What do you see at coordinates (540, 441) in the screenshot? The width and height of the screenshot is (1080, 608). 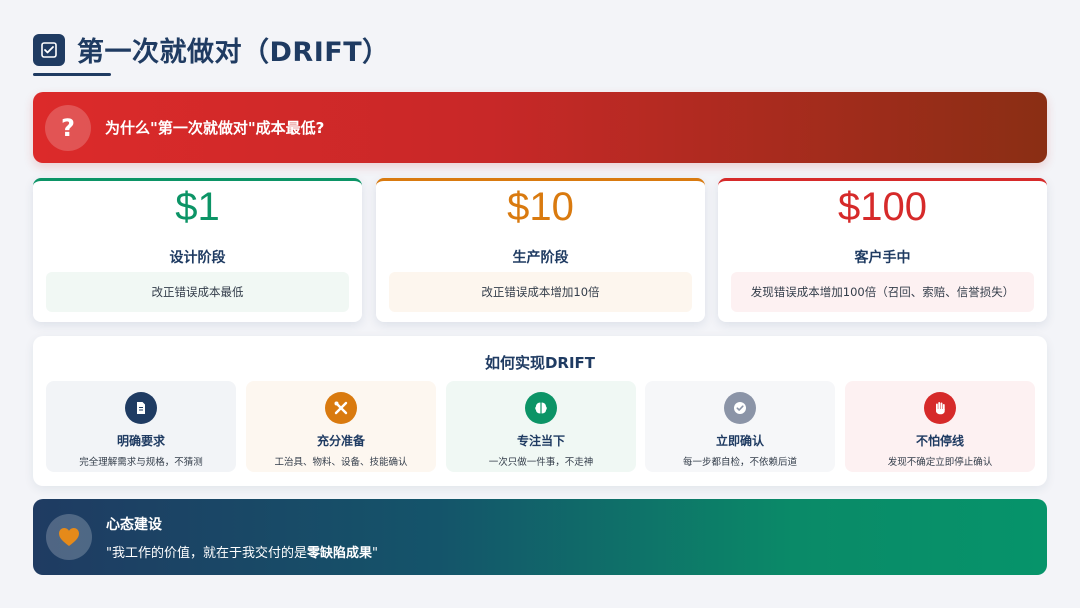 I see `step-title: 专注当下` at bounding box center [540, 441].